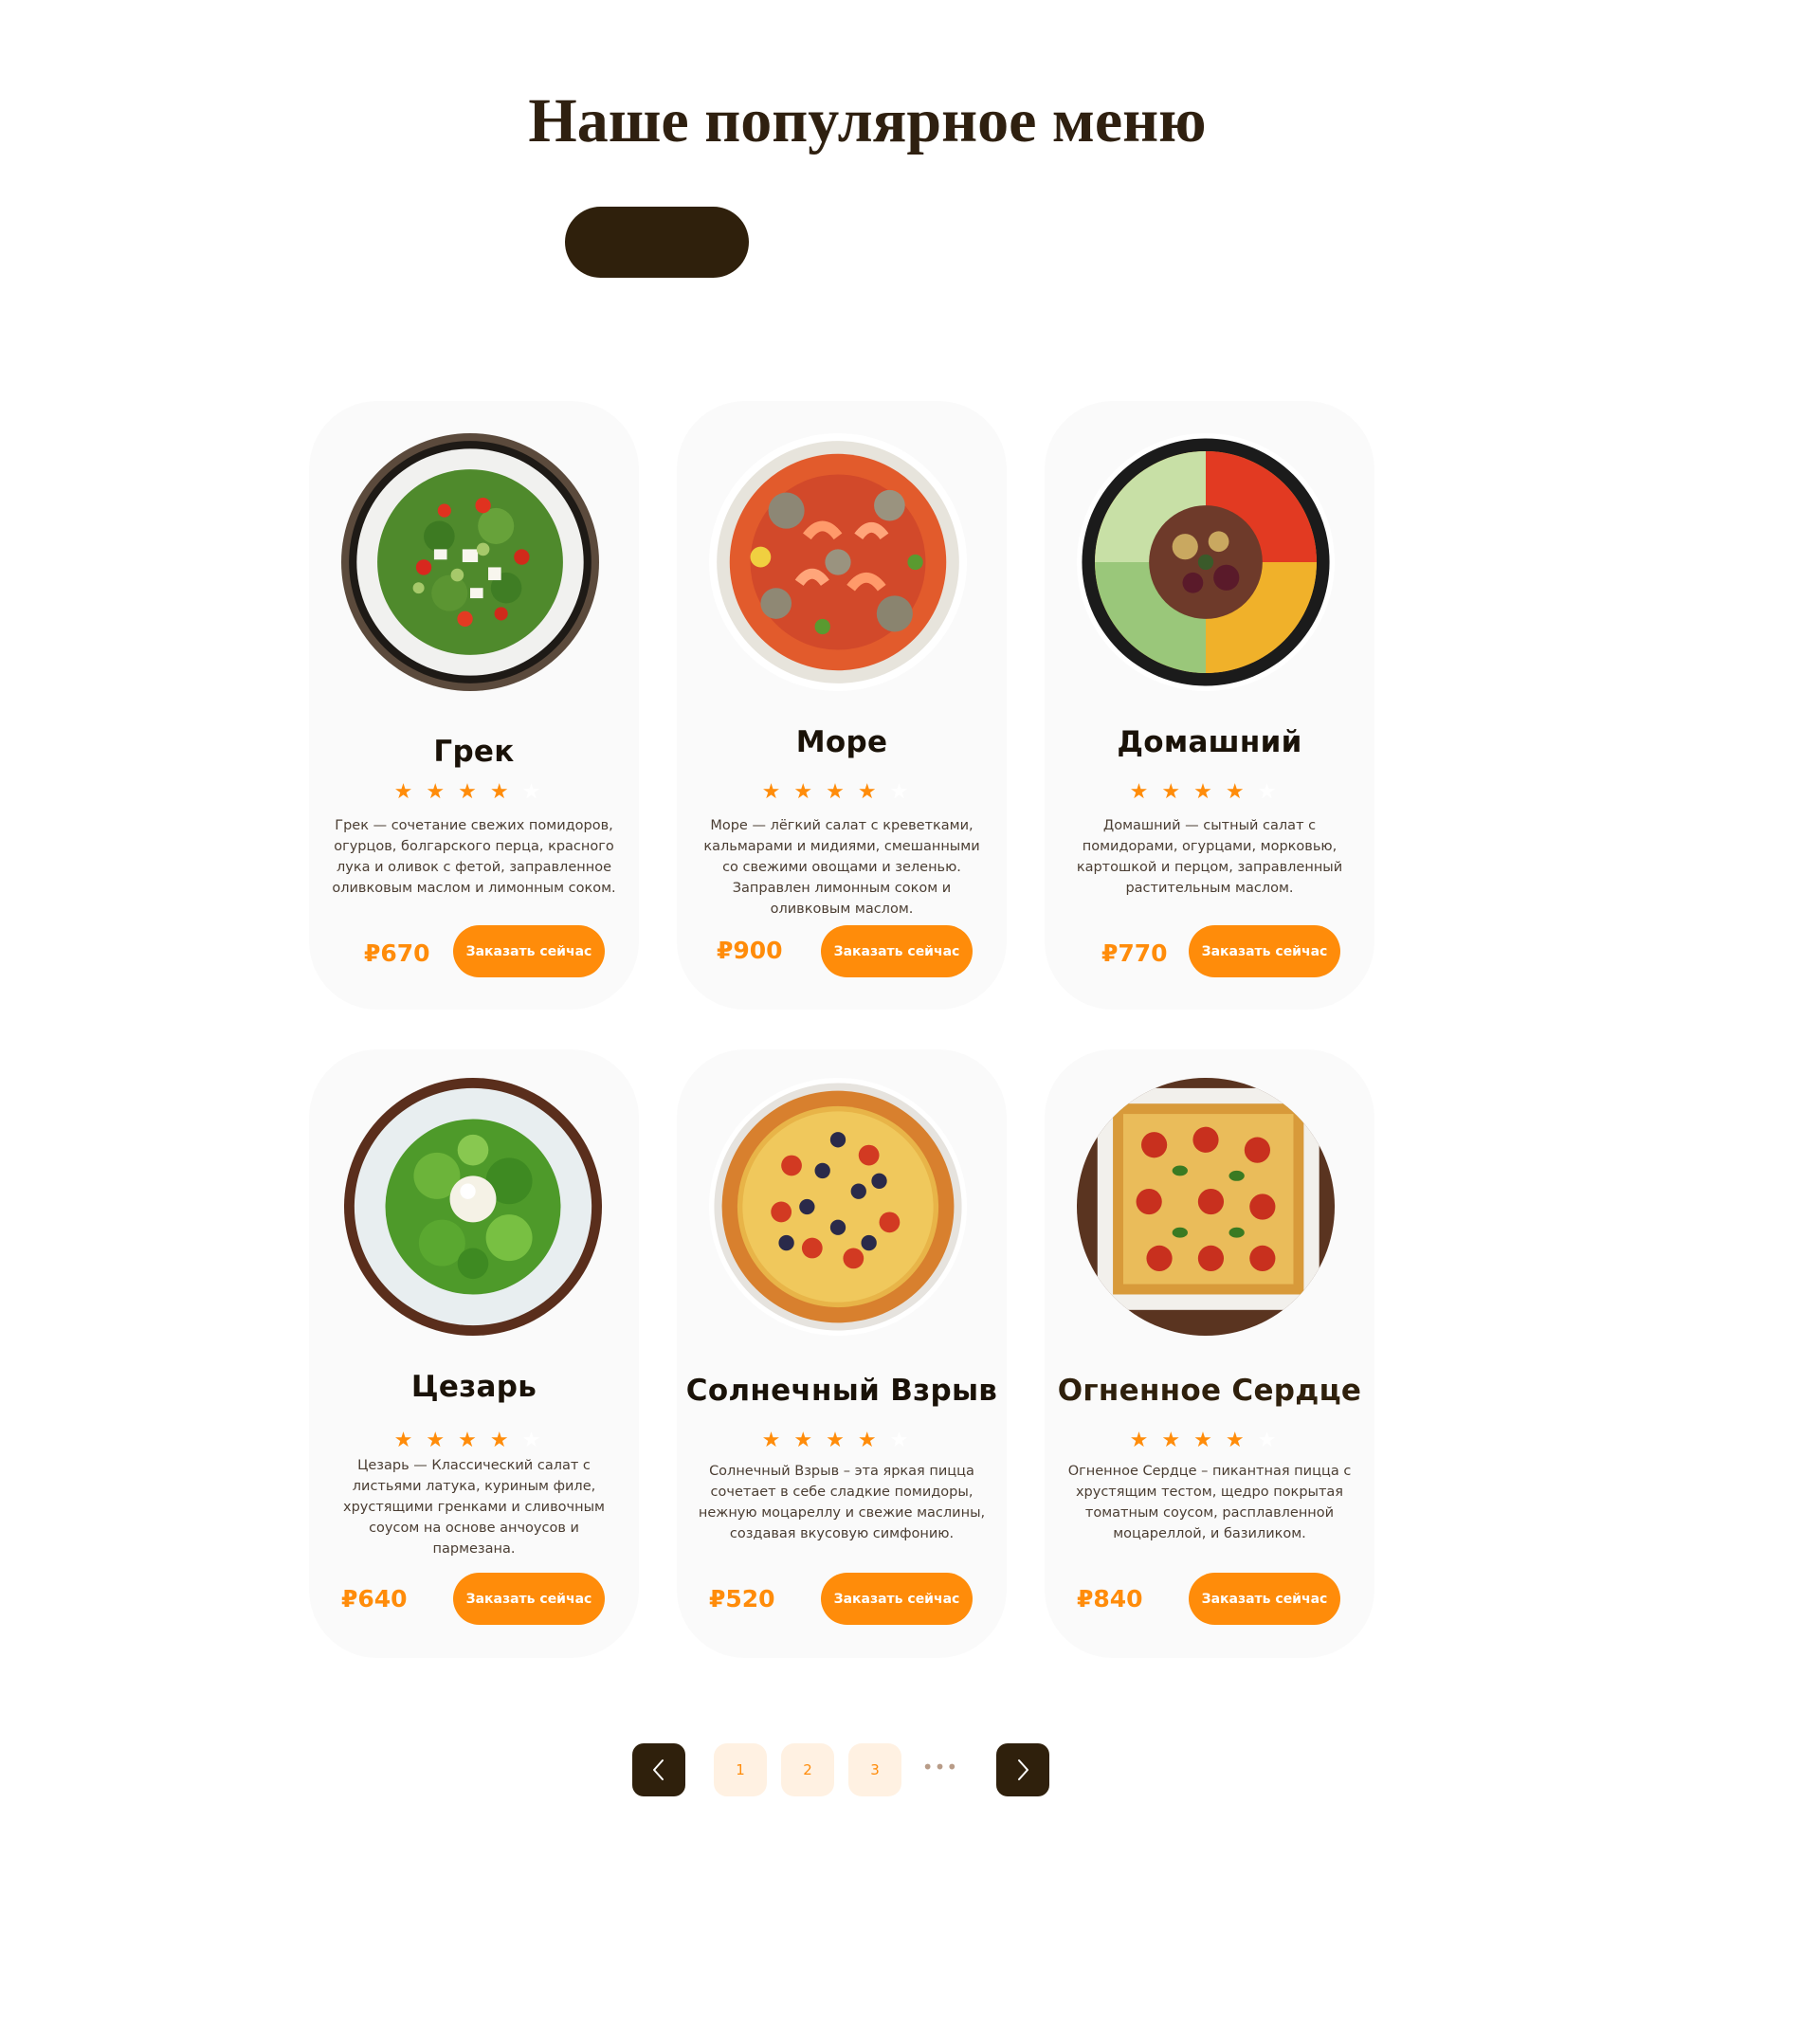 The width and height of the screenshot is (1820, 2041). Describe the element at coordinates (841, 1391) in the screenshot. I see `dish-name: Солнечный Взрыв` at that location.